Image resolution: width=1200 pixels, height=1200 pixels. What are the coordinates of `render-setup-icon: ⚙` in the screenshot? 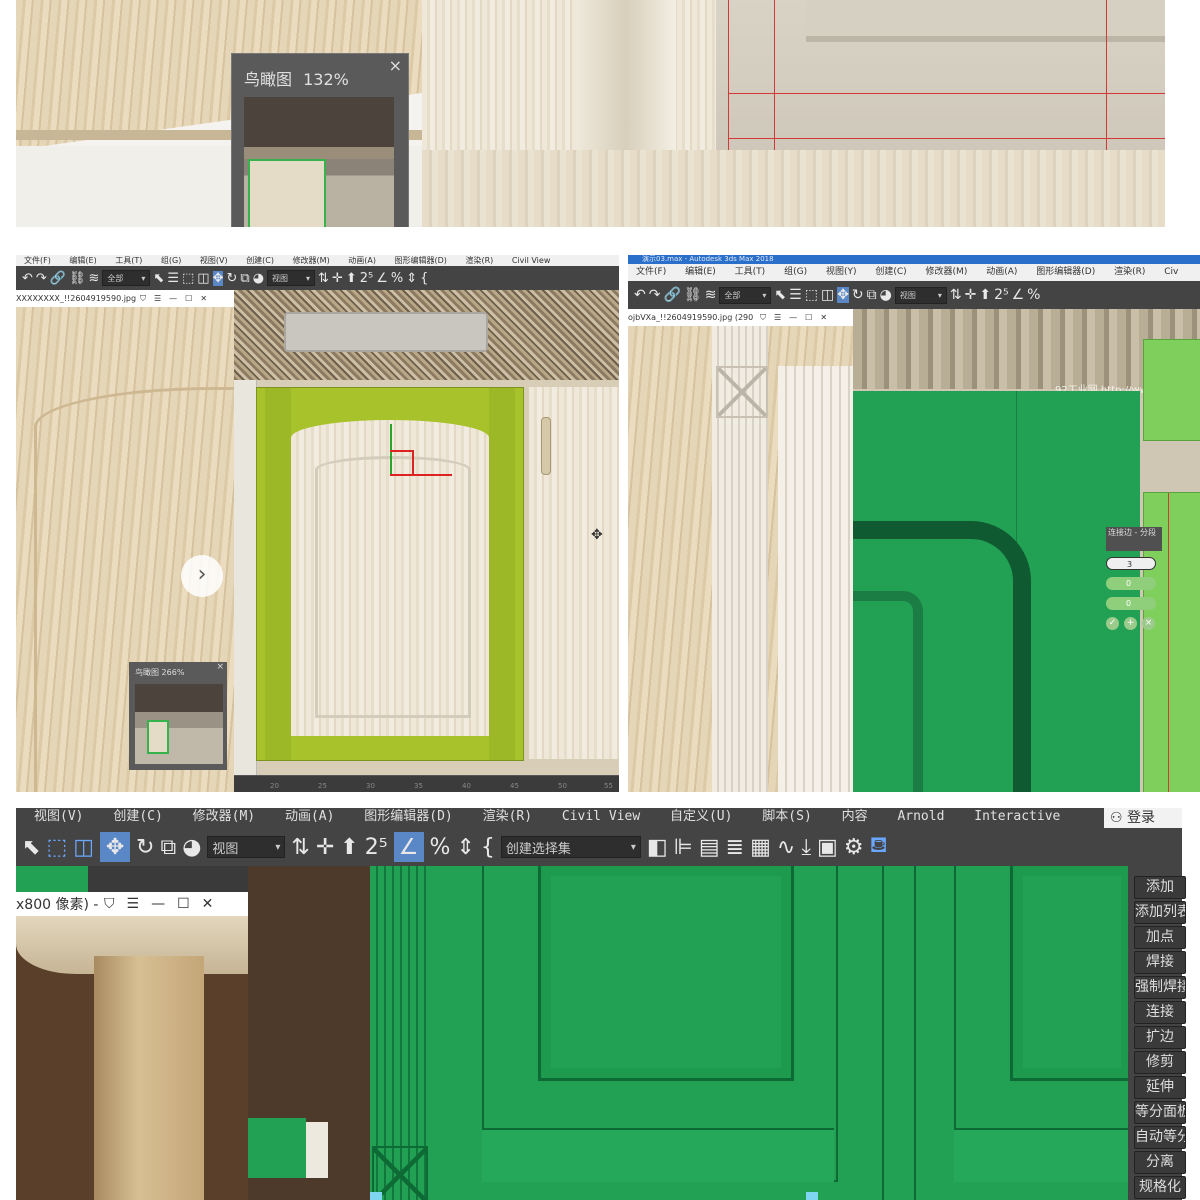 It's located at (854, 847).